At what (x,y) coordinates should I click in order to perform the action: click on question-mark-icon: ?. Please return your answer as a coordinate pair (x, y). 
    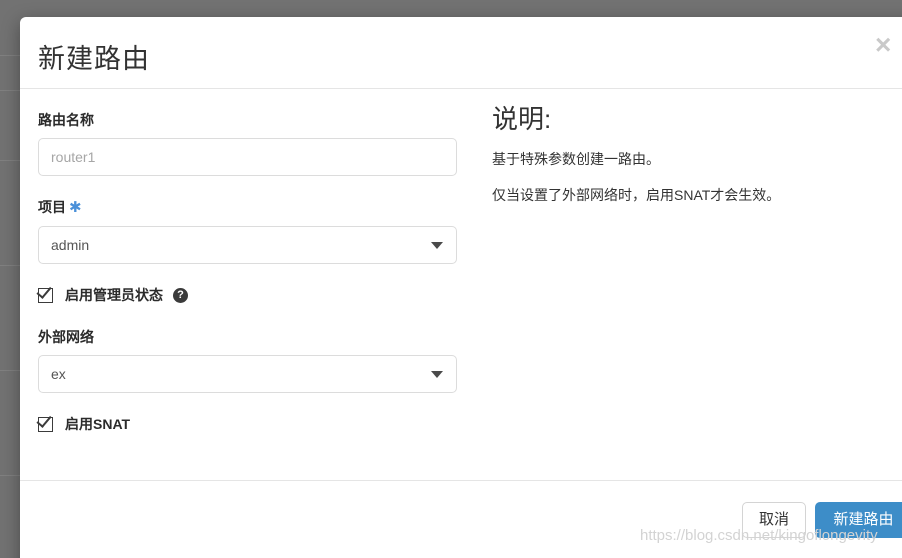
    Looking at the image, I should click on (180, 295).